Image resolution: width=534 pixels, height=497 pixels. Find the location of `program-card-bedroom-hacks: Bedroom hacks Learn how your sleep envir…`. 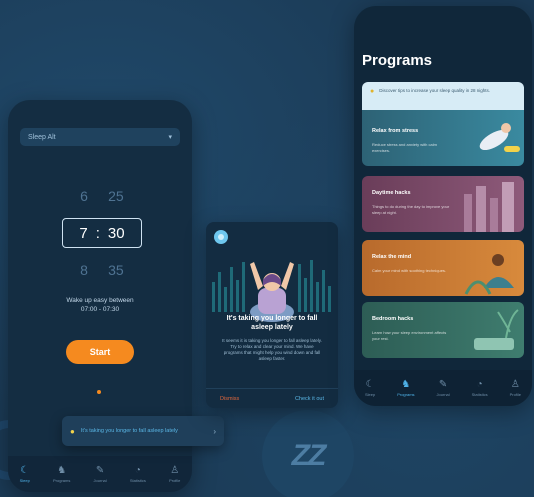

program-card-bedroom-hacks: Bedroom hacks Learn how your sleep envir… is located at coordinates (443, 330).